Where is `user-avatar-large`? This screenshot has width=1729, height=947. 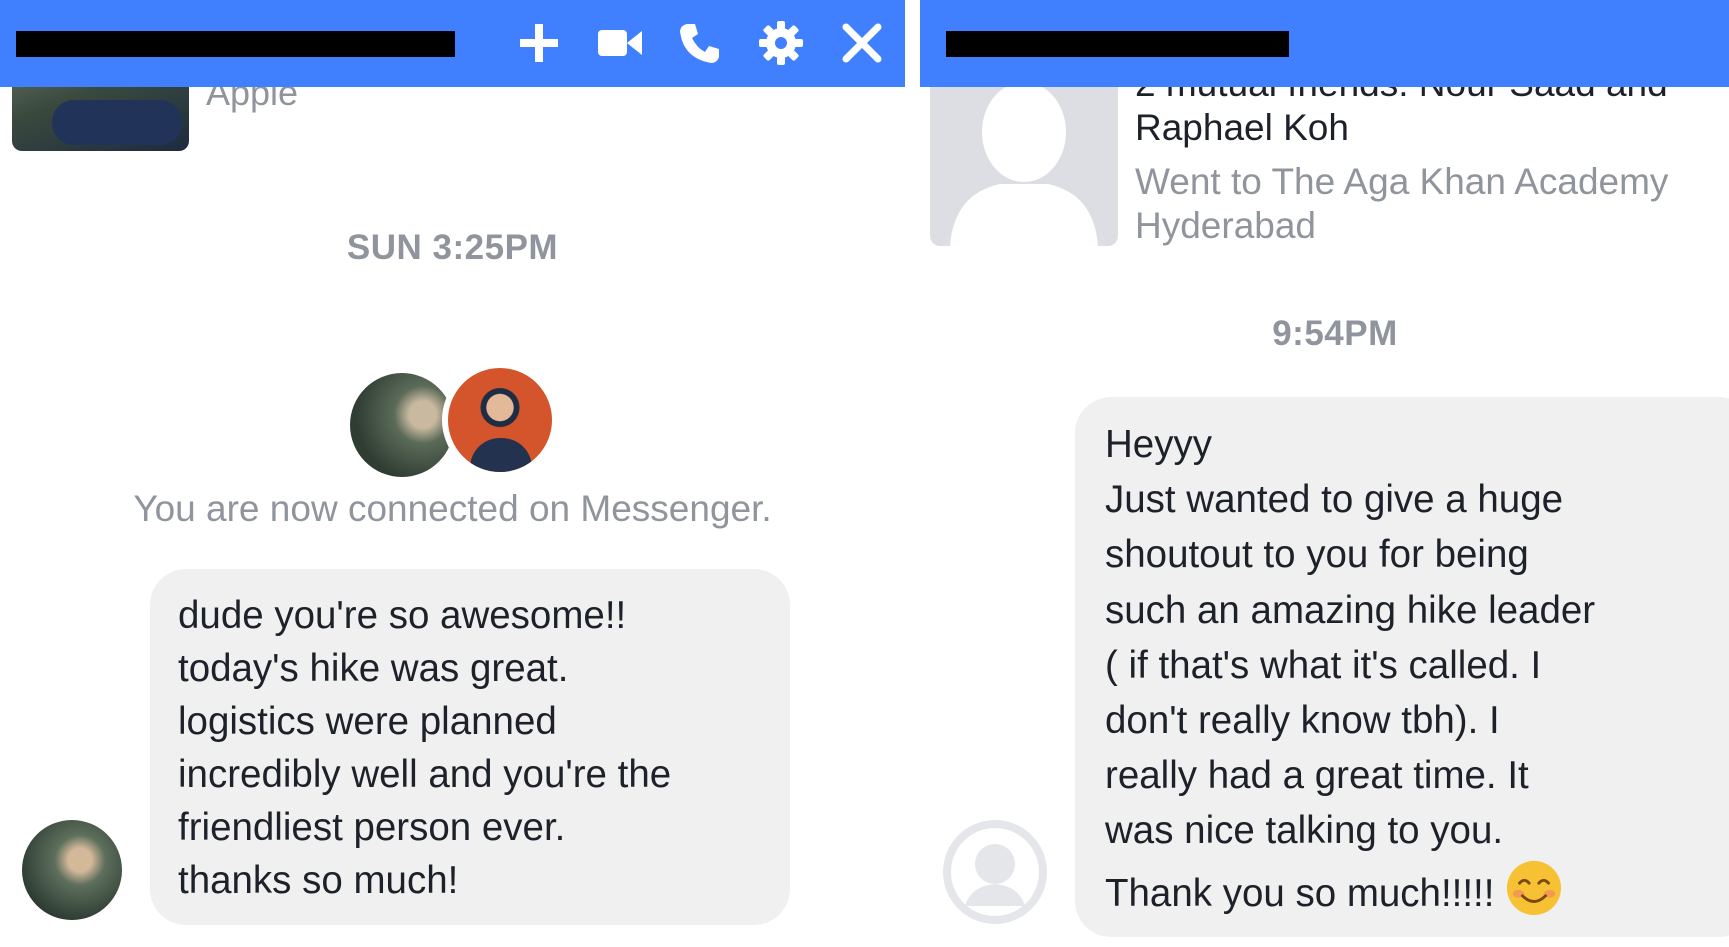 user-avatar-large is located at coordinates (500, 420).